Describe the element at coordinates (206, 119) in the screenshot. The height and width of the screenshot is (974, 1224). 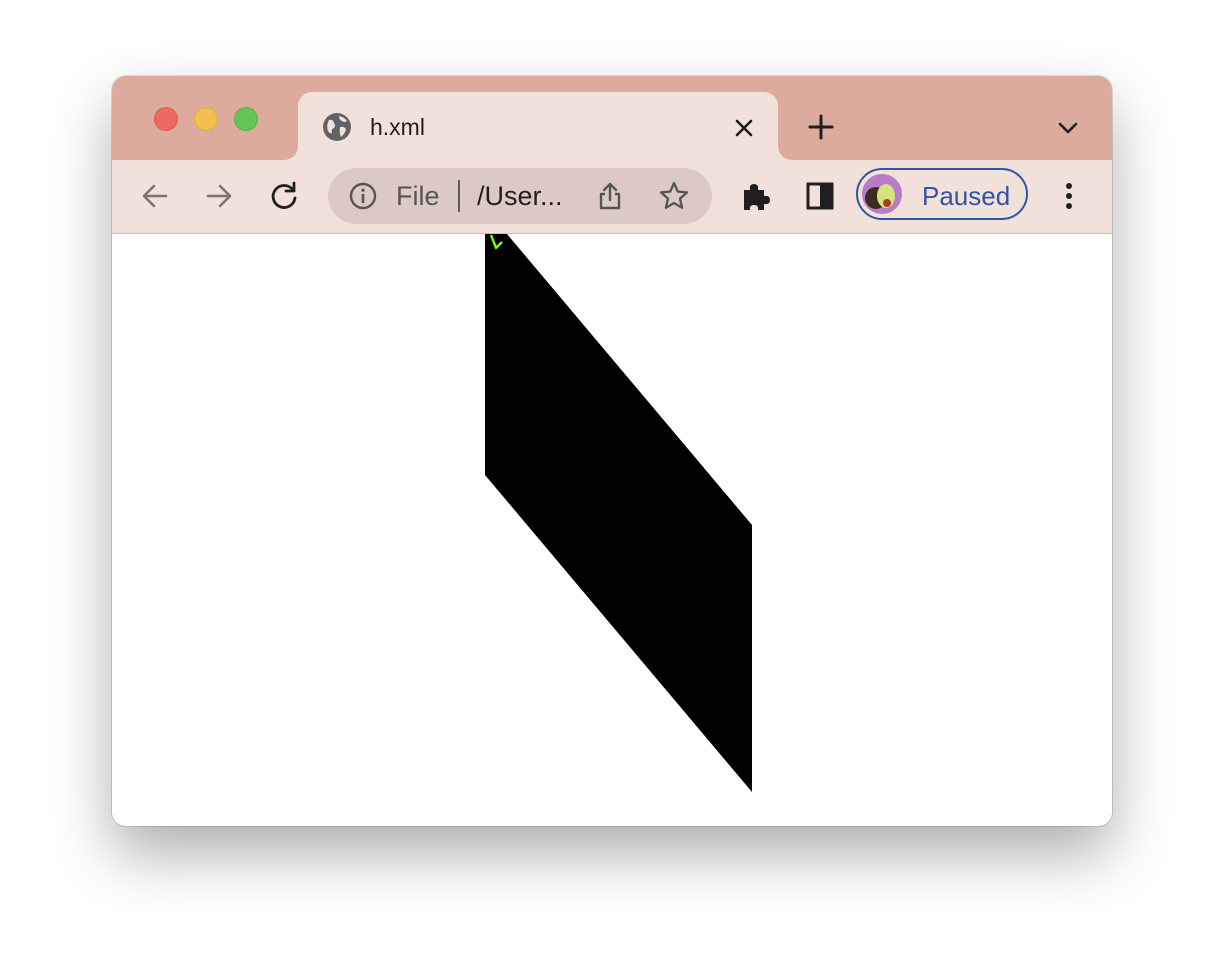
I see `window-minimize-button` at that location.